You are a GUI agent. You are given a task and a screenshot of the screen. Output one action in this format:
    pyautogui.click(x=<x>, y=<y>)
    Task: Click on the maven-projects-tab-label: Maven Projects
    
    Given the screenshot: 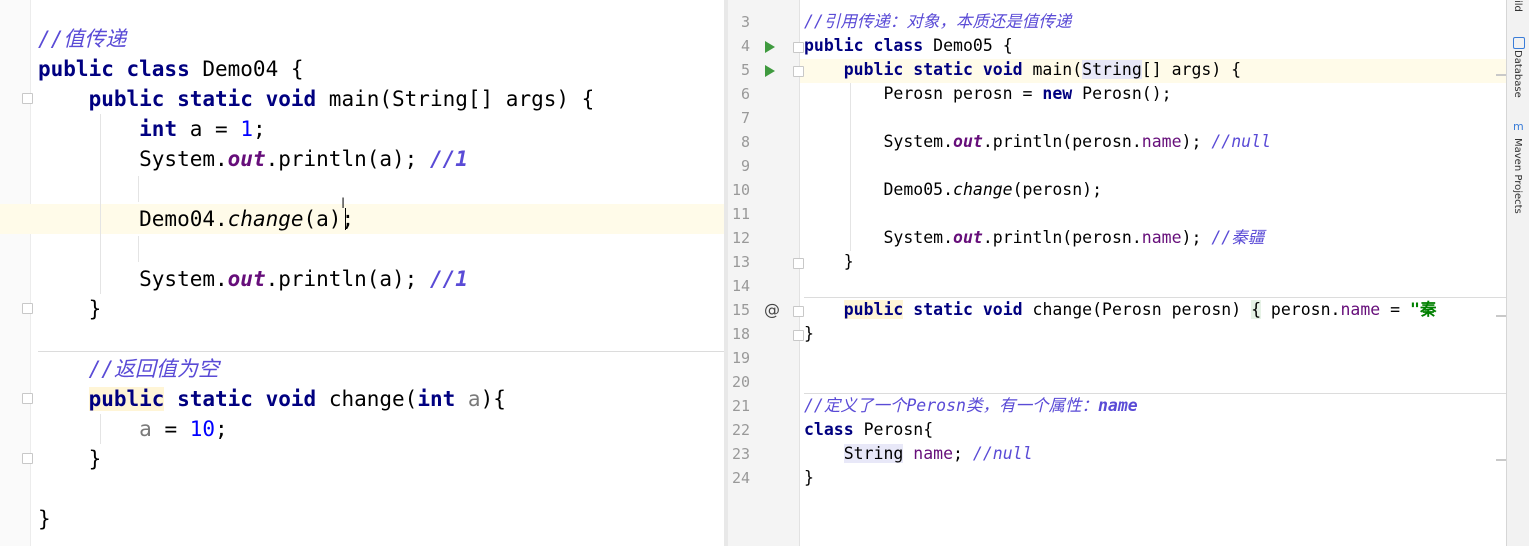 What is the action you would take?
    pyautogui.click(x=1517, y=176)
    